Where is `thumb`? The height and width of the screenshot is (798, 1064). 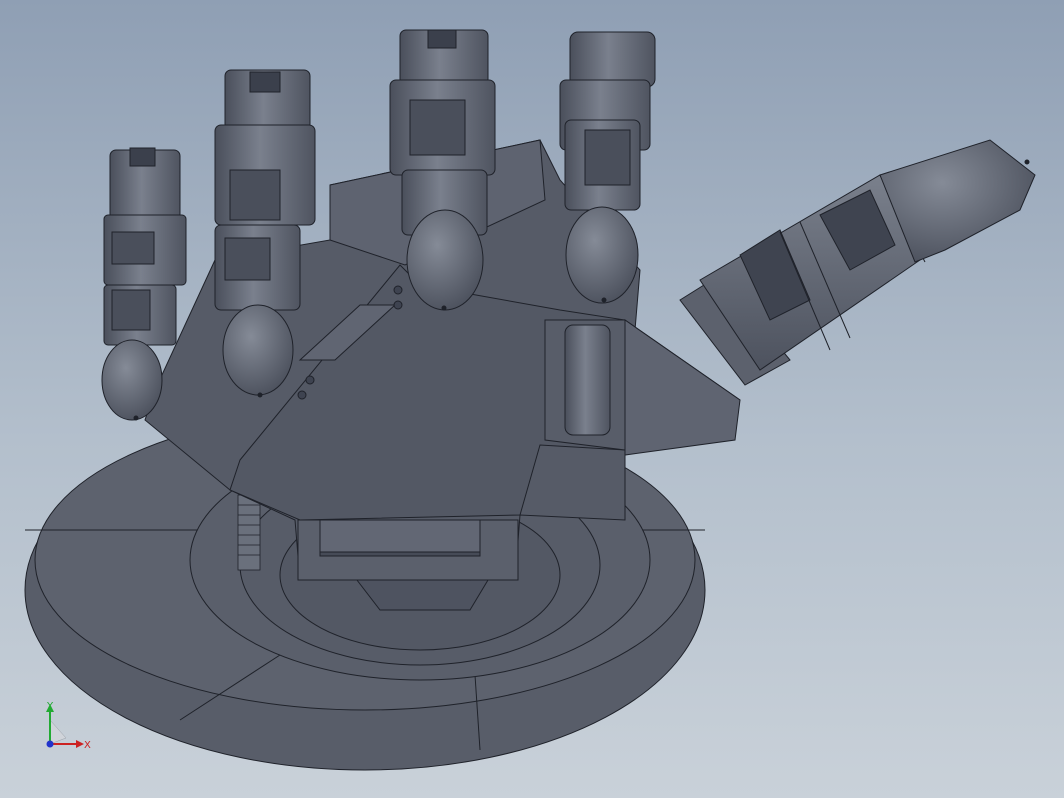
thumb is located at coordinates (857, 262).